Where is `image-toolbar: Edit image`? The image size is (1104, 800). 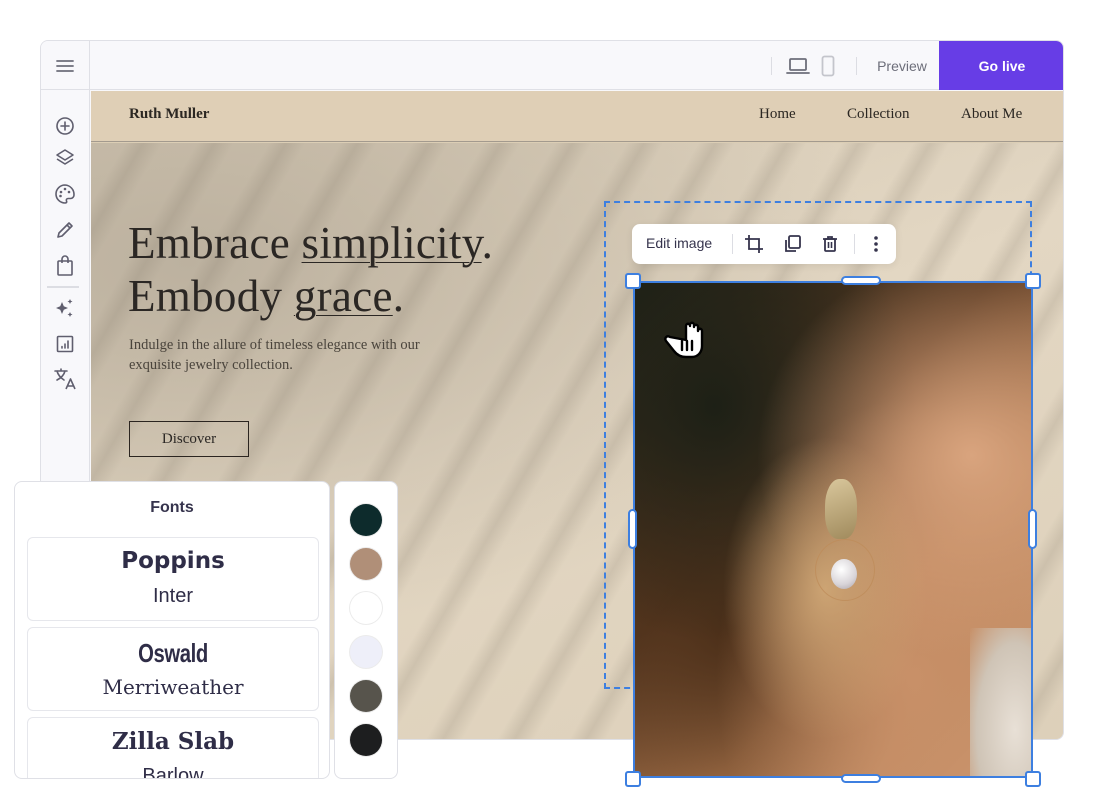 image-toolbar: Edit image is located at coordinates (764, 244).